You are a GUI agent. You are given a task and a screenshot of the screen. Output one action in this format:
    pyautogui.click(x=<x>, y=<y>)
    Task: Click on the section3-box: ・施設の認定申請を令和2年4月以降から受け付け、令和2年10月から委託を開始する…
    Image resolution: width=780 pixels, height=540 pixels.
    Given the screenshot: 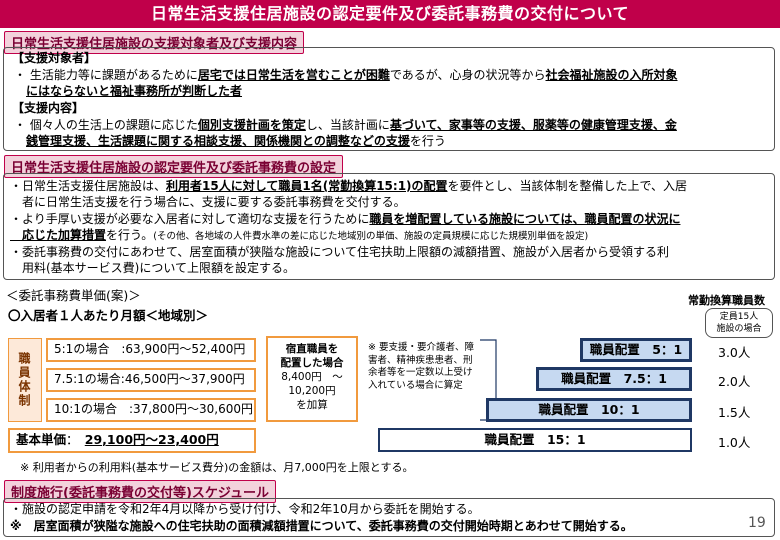 What is the action you would take?
    pyautogui.click(x=389, y=517)
    